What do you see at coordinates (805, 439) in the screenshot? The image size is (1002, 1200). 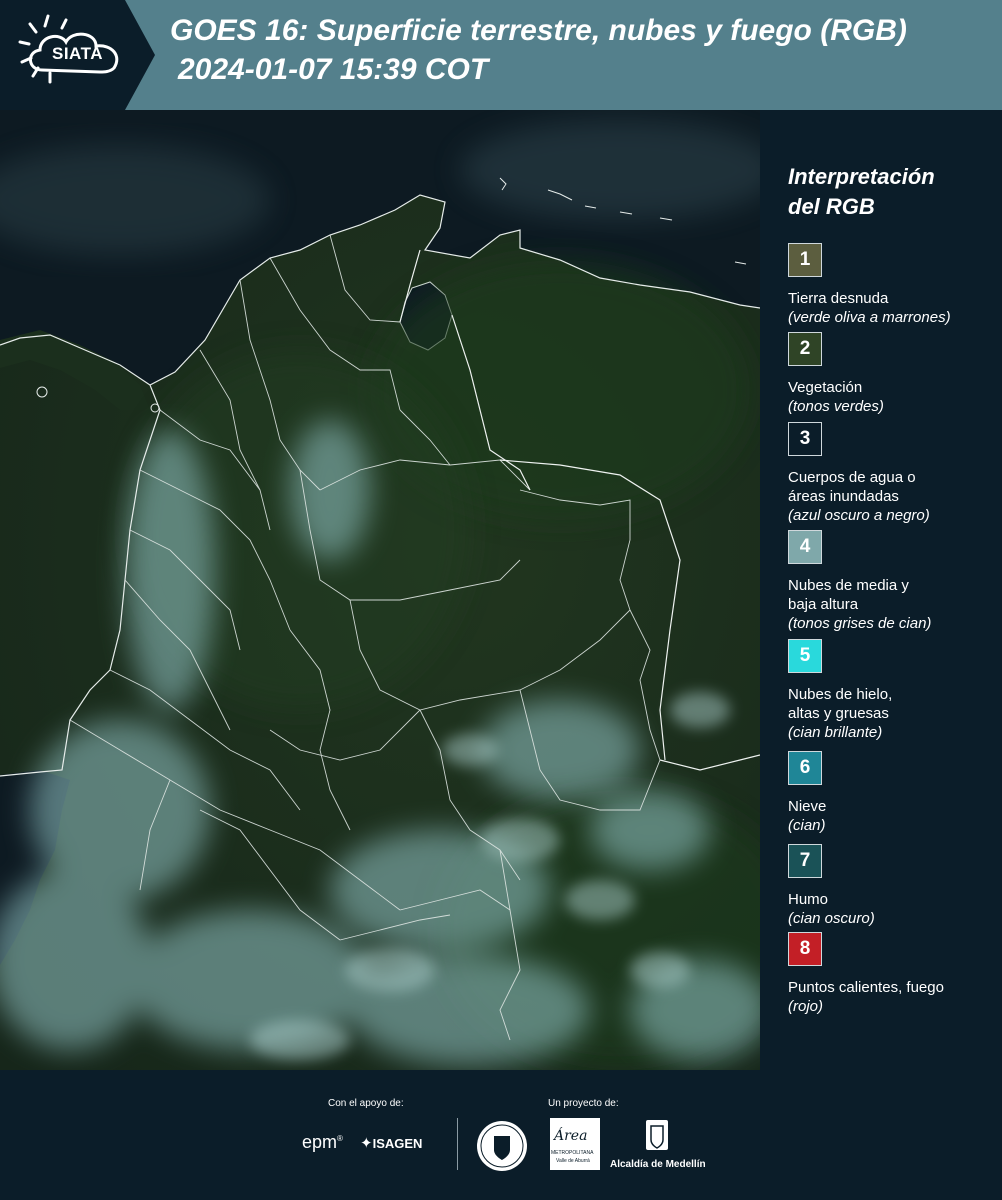 I see `legend-swatch: 3` at bounding box center [805, 439].